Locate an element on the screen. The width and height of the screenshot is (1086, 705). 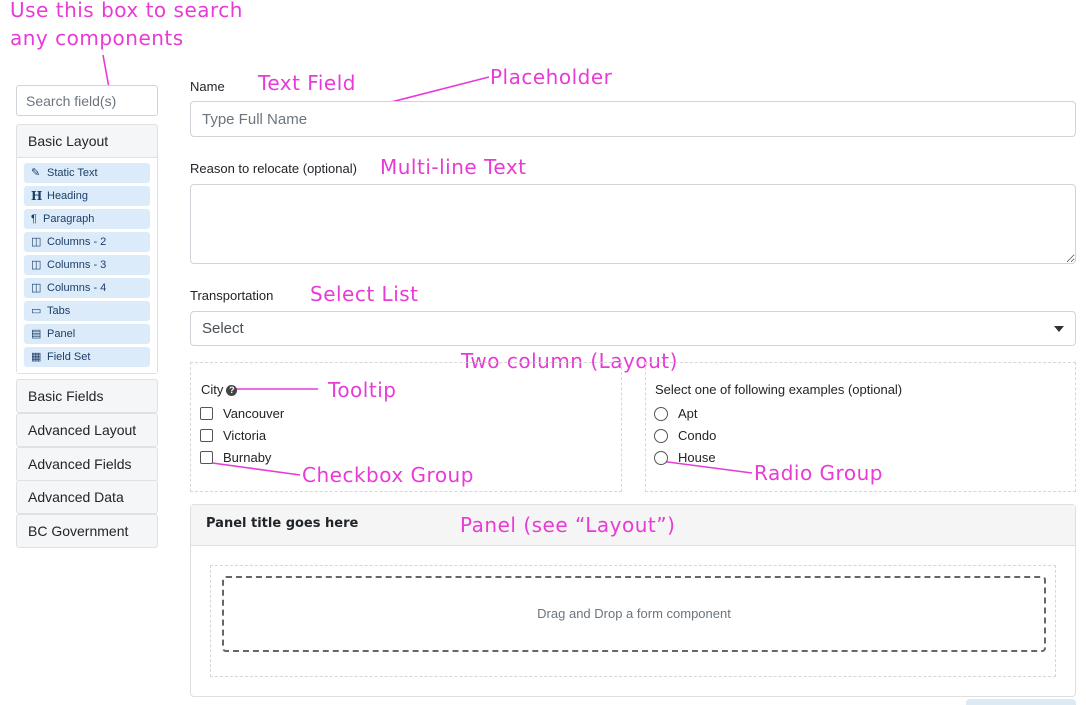
radio-apt: Apt is located at coordinates (676, 413).